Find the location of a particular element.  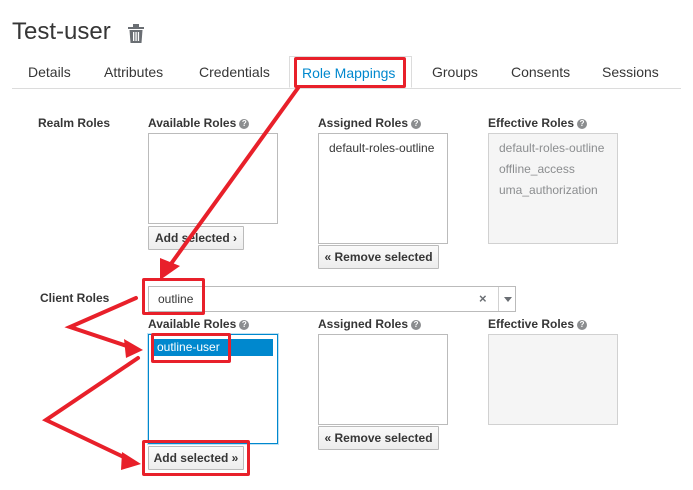

tab-sessions: Sessions is located at coordinates (630, 72).